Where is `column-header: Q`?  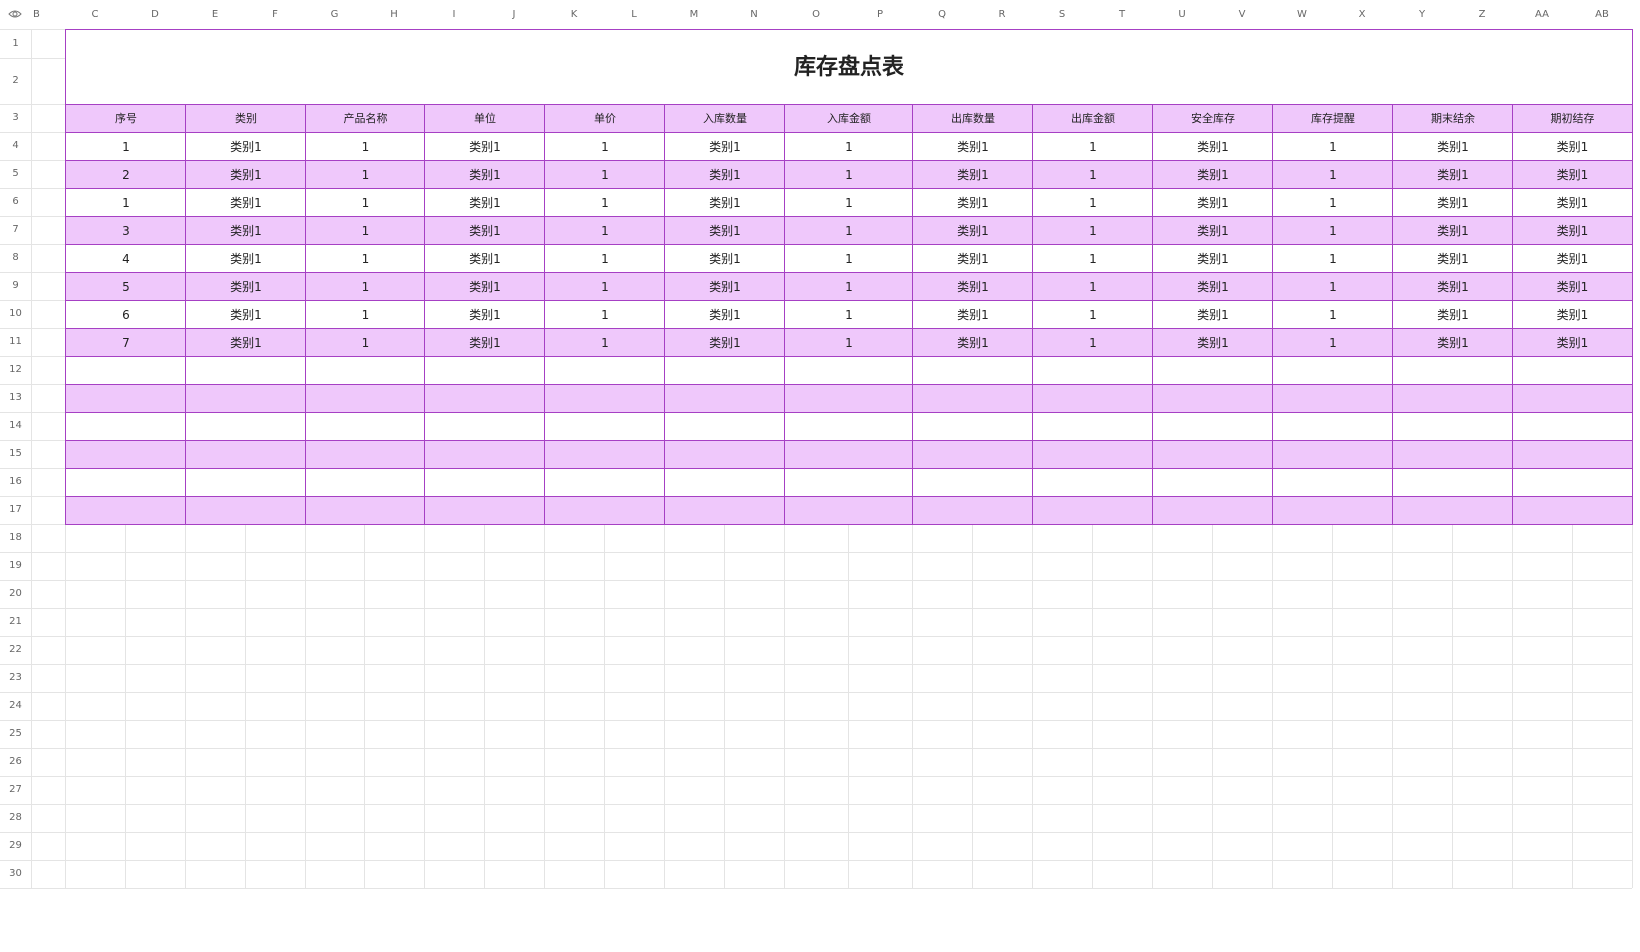 column-header: Q is located at coordinates (942, 14).